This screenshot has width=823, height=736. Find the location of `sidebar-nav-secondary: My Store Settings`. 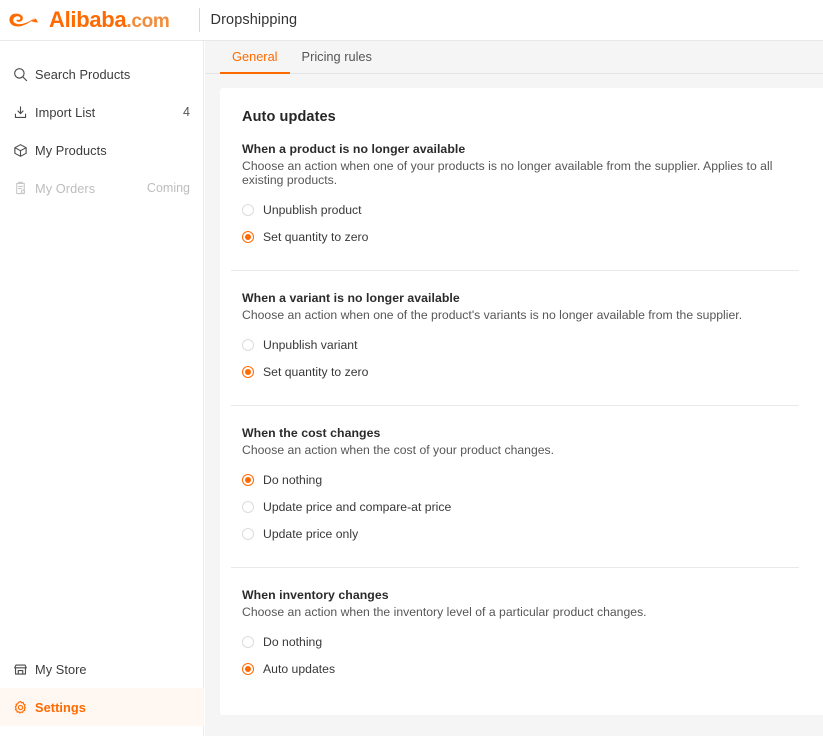

sidebar-nav-secondary: My Store Settings is located at coordinates (102, 688).